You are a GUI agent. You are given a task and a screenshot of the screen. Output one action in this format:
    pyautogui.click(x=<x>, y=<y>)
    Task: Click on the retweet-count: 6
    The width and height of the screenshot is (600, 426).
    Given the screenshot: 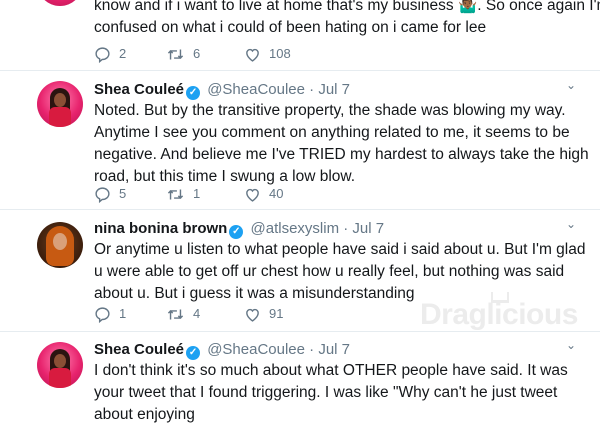 What is the action you would take?
    pyautogui.click(x=197, y=53)
    